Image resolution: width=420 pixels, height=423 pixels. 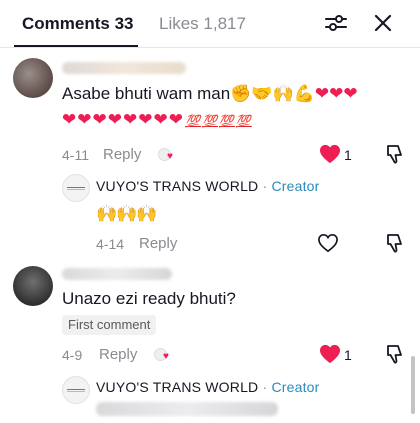 I want to click on sliders-icon, so click(x=336, y=23).